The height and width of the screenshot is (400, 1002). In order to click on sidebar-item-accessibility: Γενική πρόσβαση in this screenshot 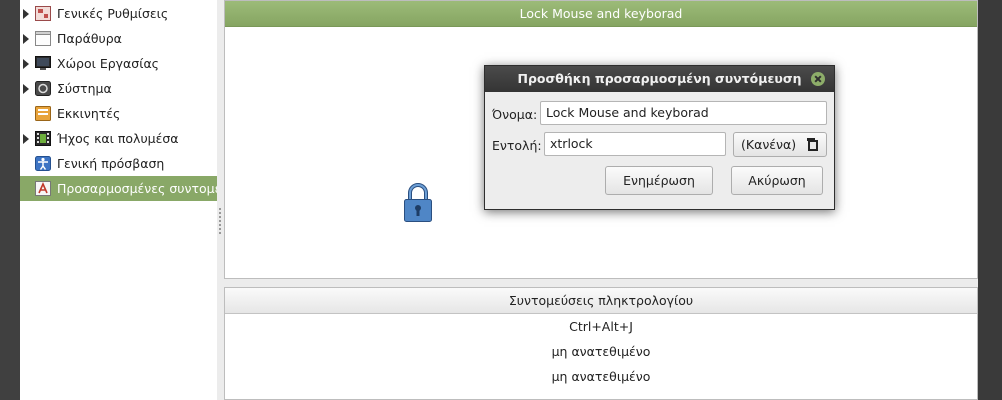, I will do `click(118, 163)`.